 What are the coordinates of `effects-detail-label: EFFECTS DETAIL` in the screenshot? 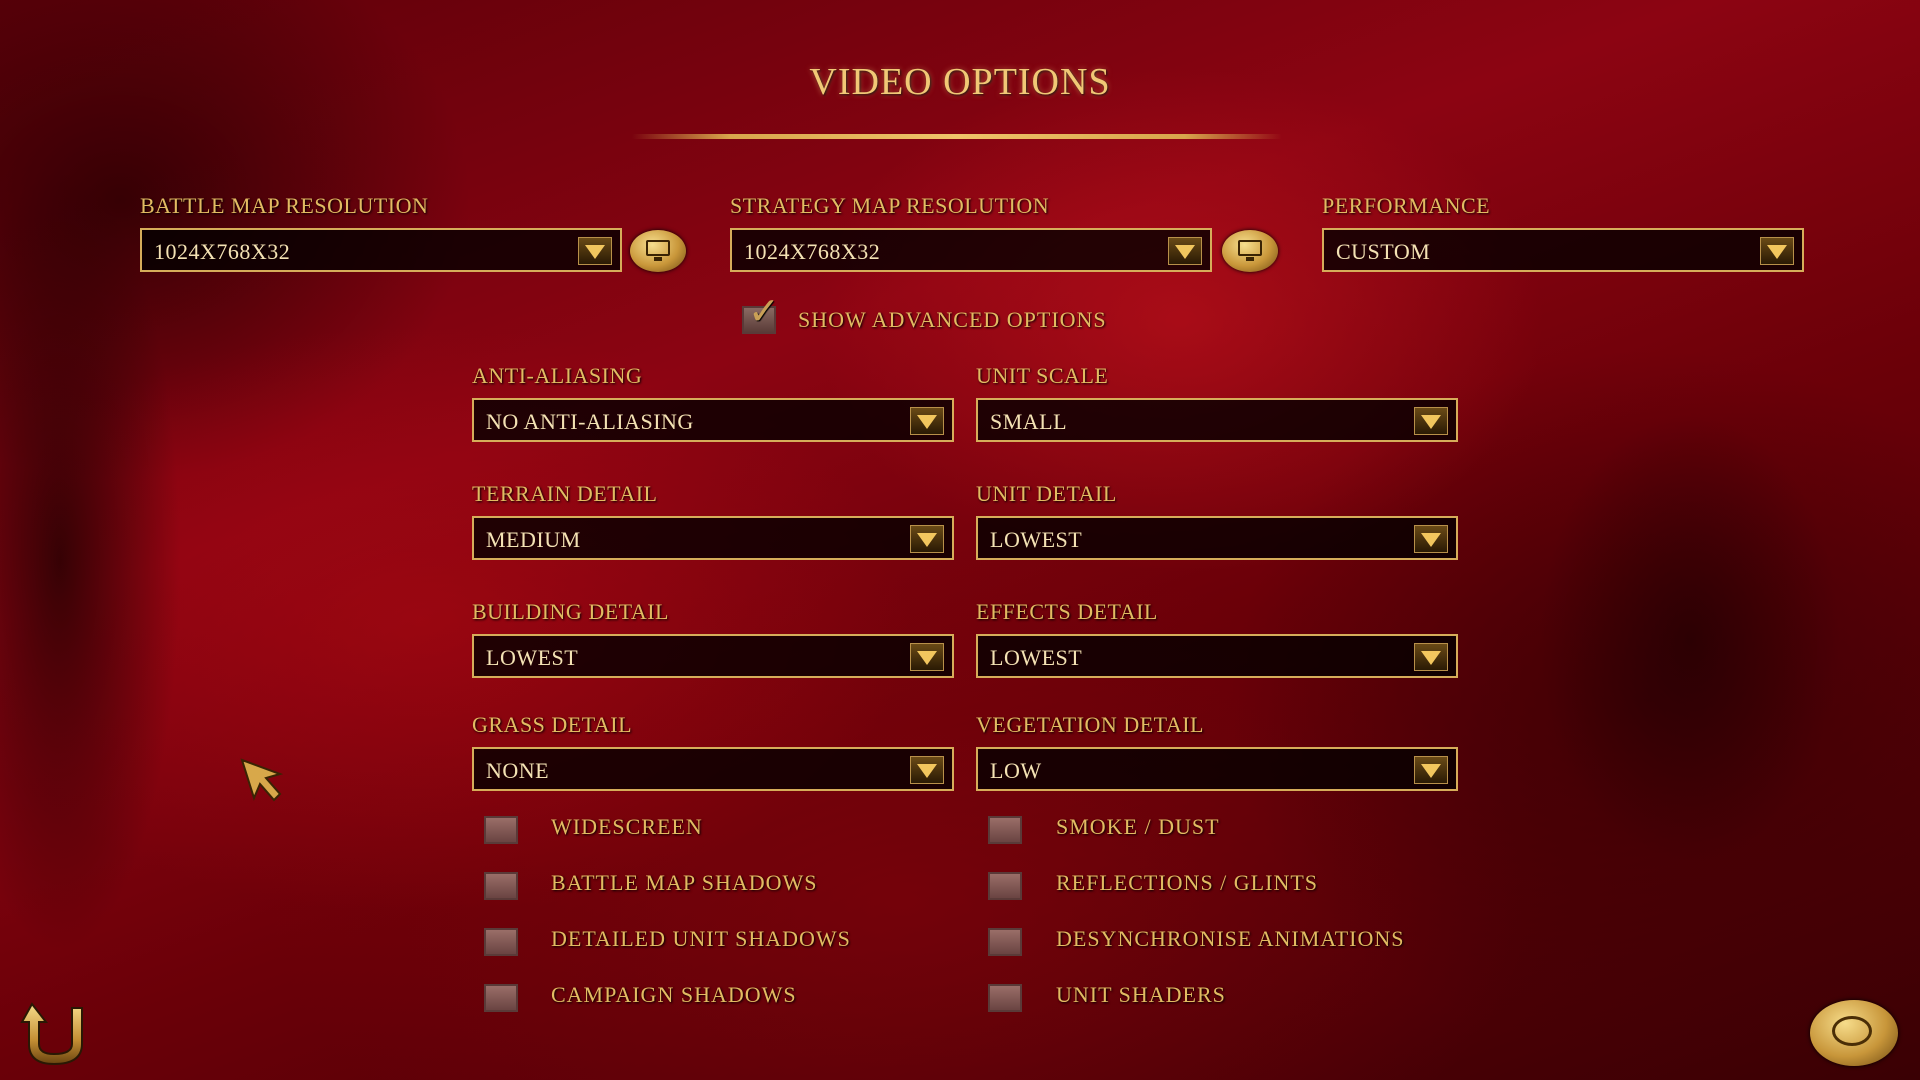 It's located at (1067, 611).